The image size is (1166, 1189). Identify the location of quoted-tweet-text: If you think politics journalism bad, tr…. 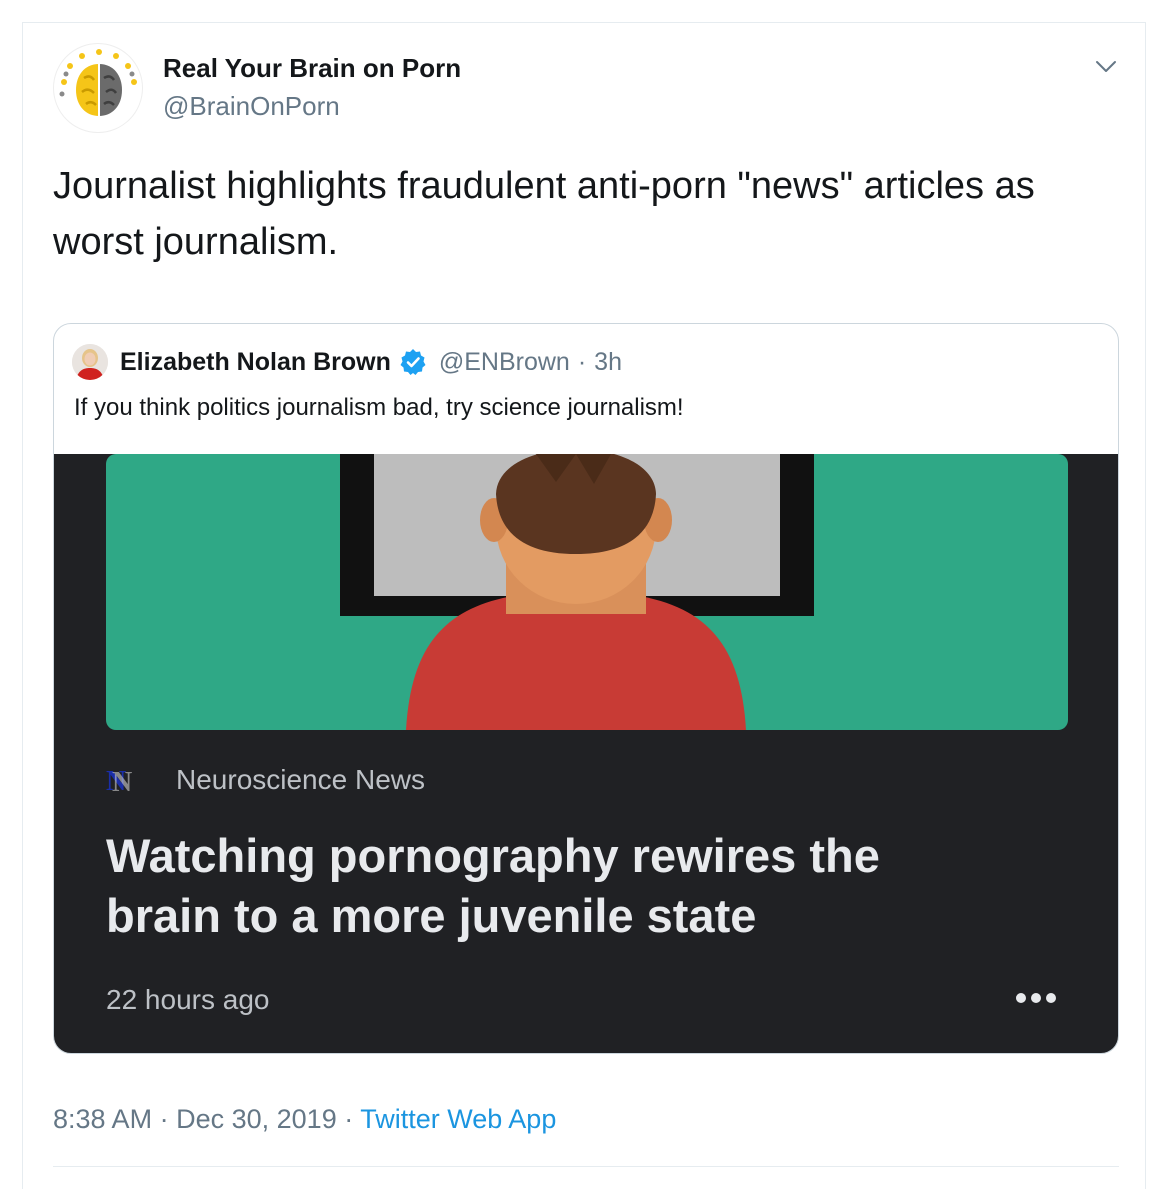
(379, 407).